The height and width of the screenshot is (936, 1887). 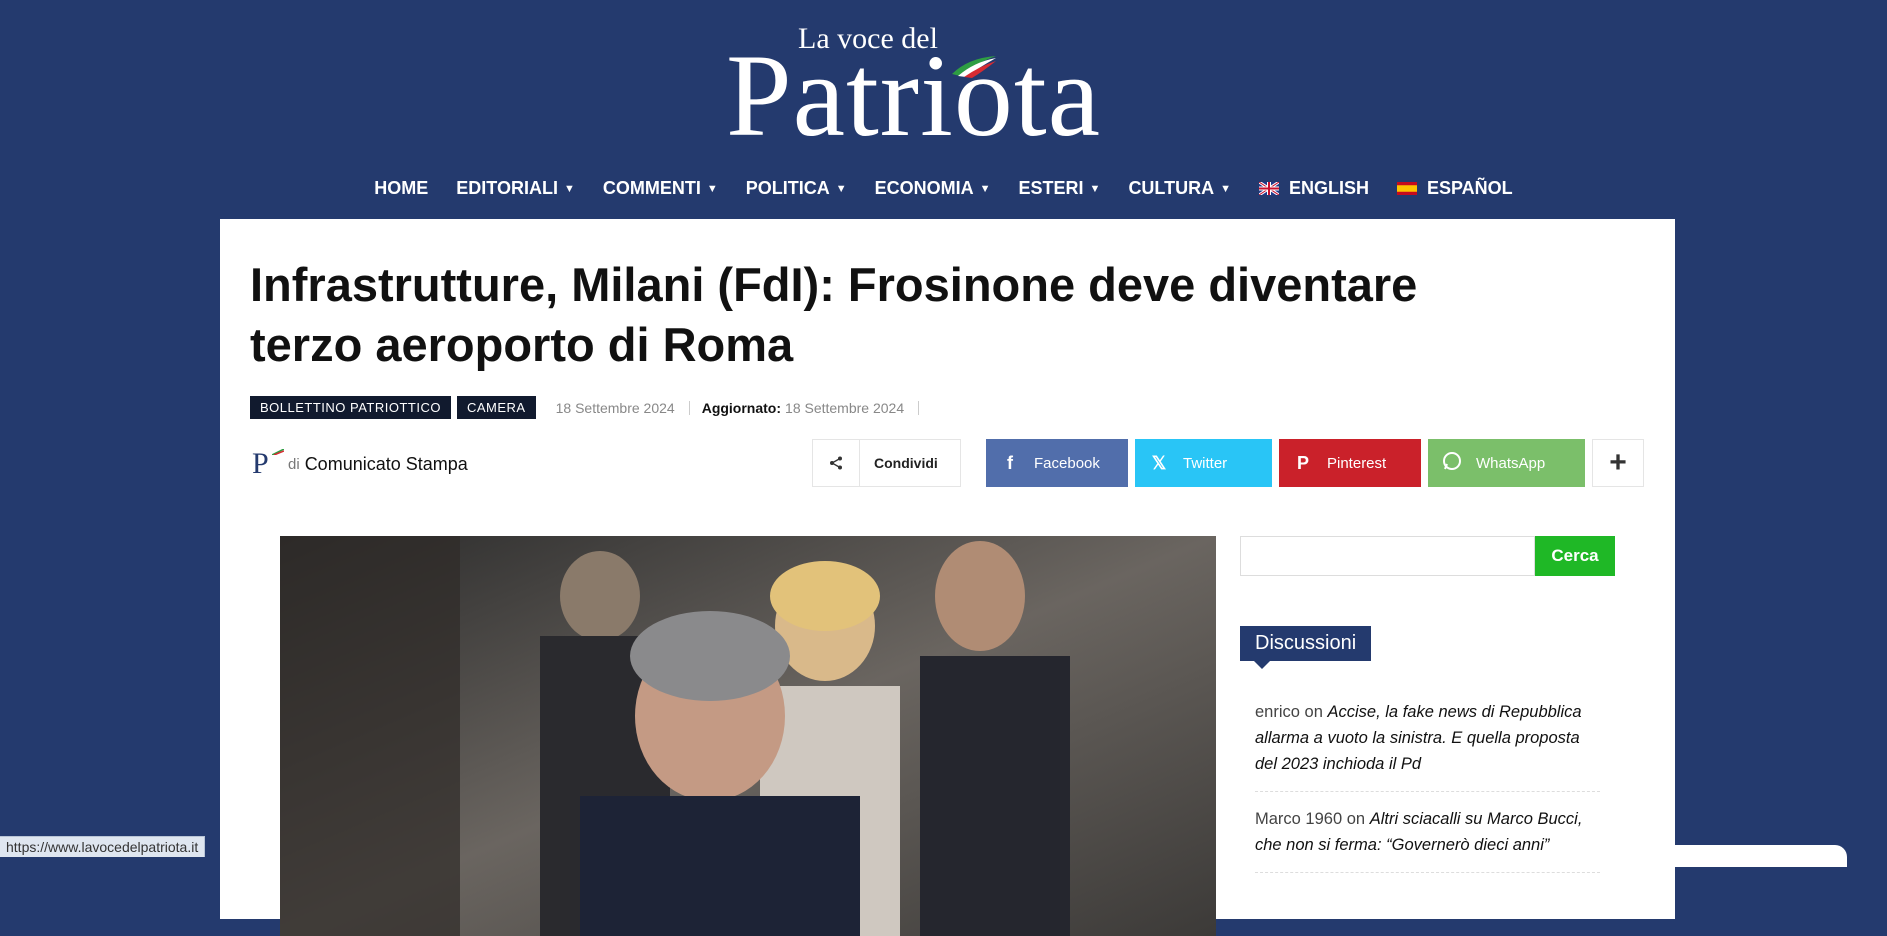 What do you see at coordinates (836, 463) in the screenshot?
I see `share-icon` at bounding box center [836, 463].